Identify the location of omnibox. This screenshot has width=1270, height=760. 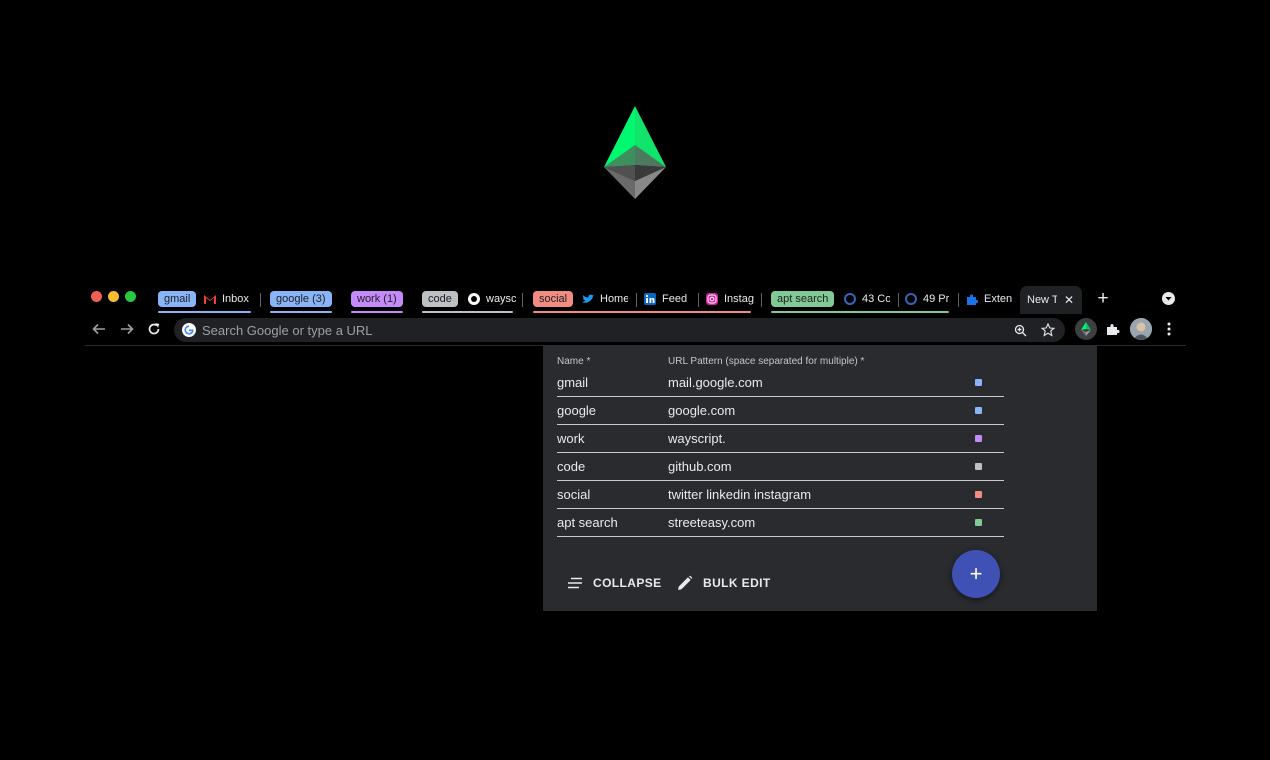
(619, 330).